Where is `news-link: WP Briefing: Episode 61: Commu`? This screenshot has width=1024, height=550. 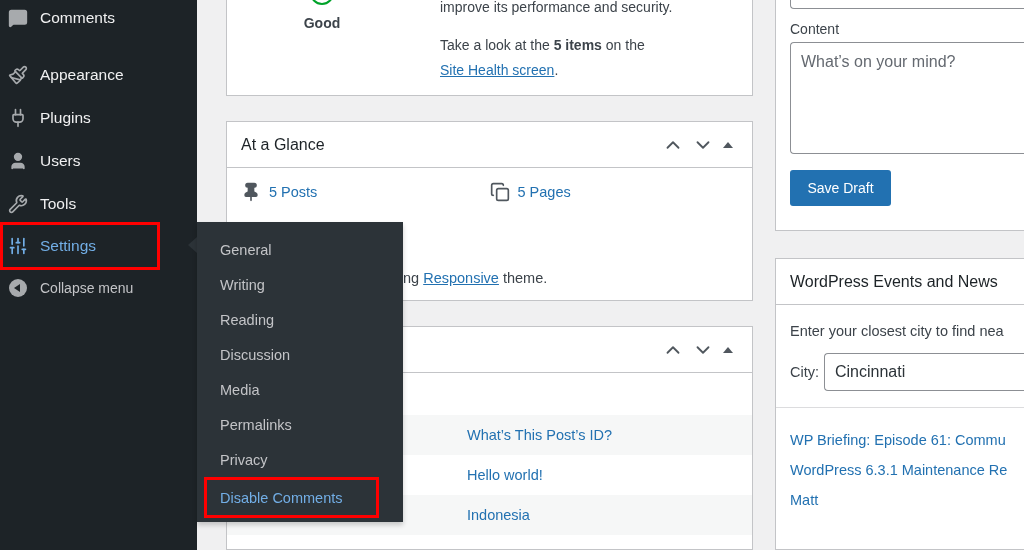
news-link: WP Briefing: Episode 61: Commu is located at coordinates (907, 440).